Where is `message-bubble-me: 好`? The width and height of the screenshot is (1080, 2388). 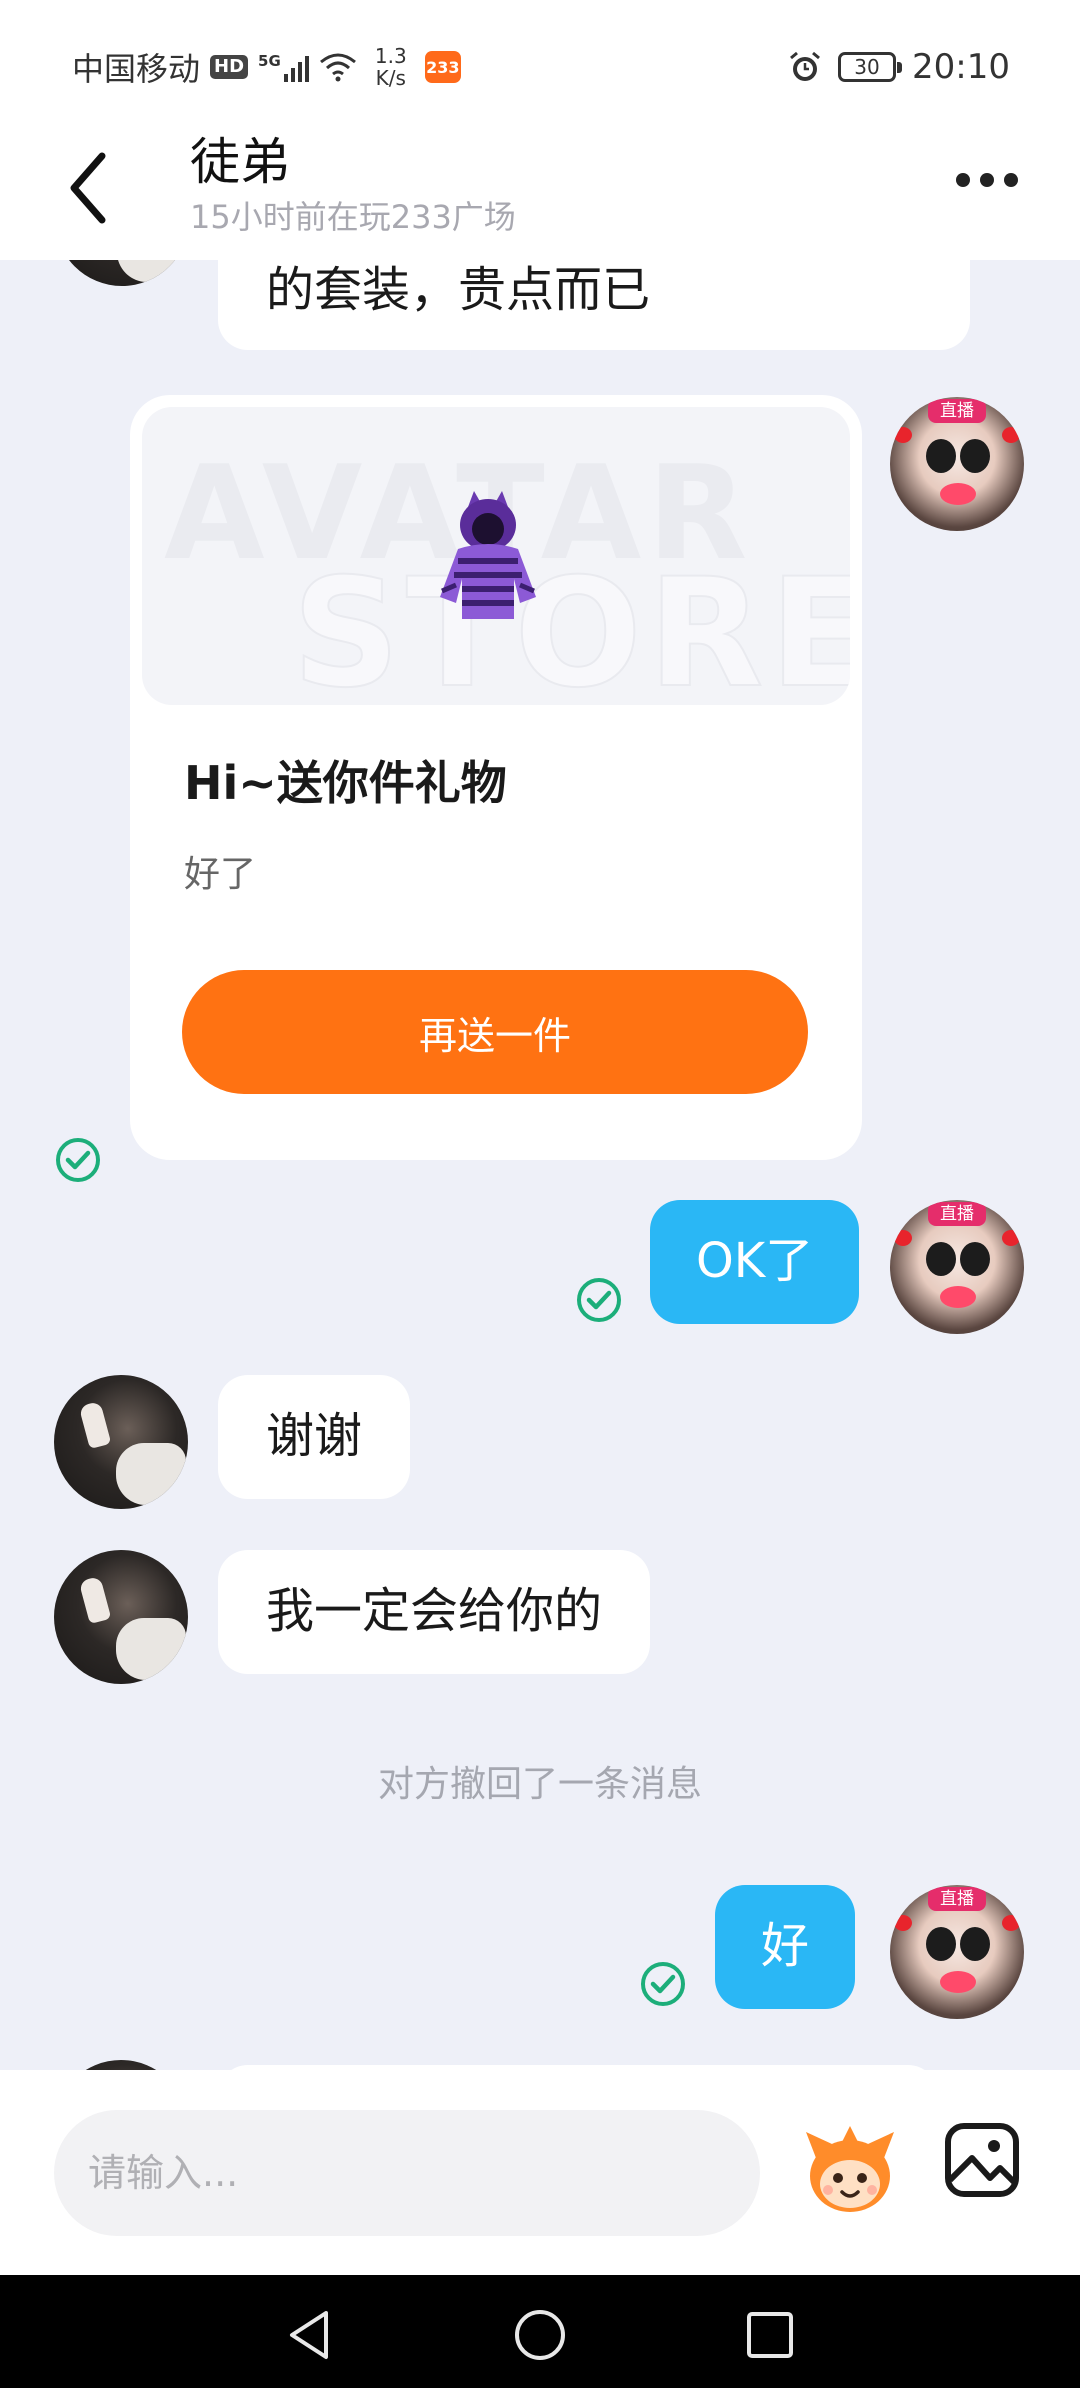
message-bubble-me: 好 is located at coordinates (785, 1947).